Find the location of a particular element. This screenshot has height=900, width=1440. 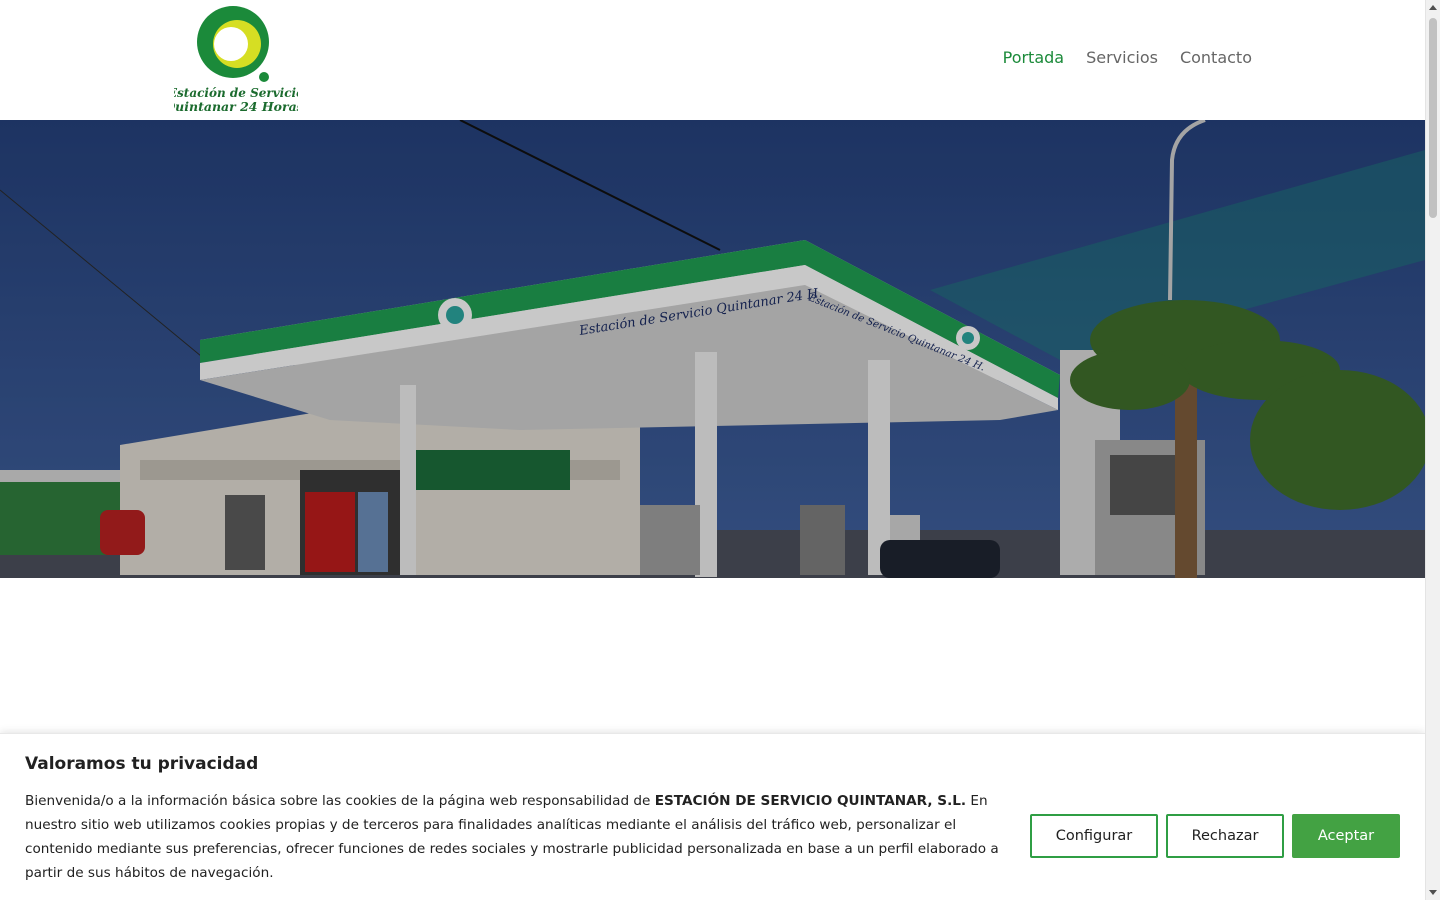

logo-line2: Quintanar 24 Horas is located at coordinates (236, 106).